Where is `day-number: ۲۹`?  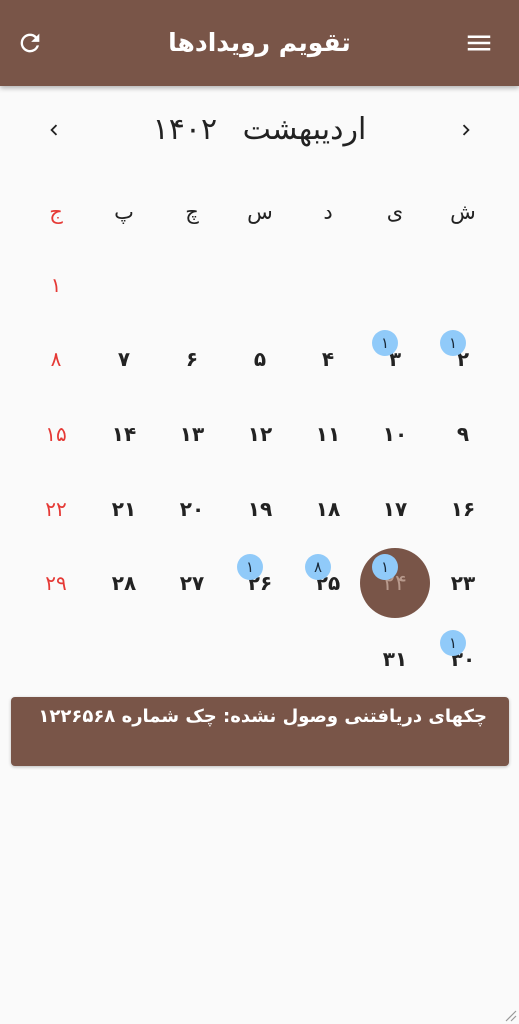
day-number: ۲۹ is located at coordinates (56, 583).